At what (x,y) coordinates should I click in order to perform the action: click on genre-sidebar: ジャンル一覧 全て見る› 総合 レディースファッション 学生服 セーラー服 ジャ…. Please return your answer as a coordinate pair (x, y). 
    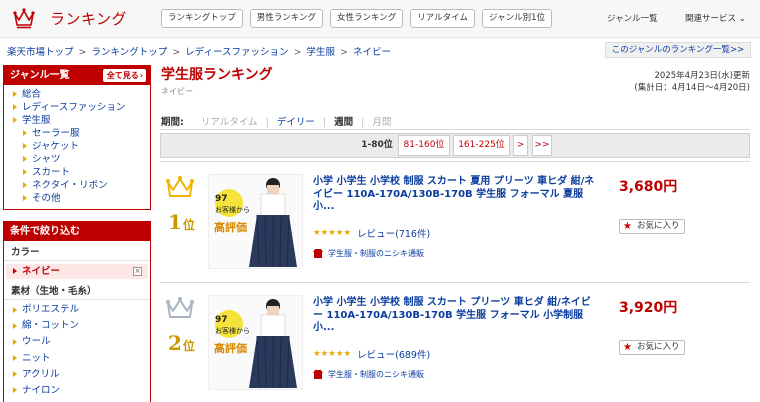
    Looking at the image, I should click on (77, 137).